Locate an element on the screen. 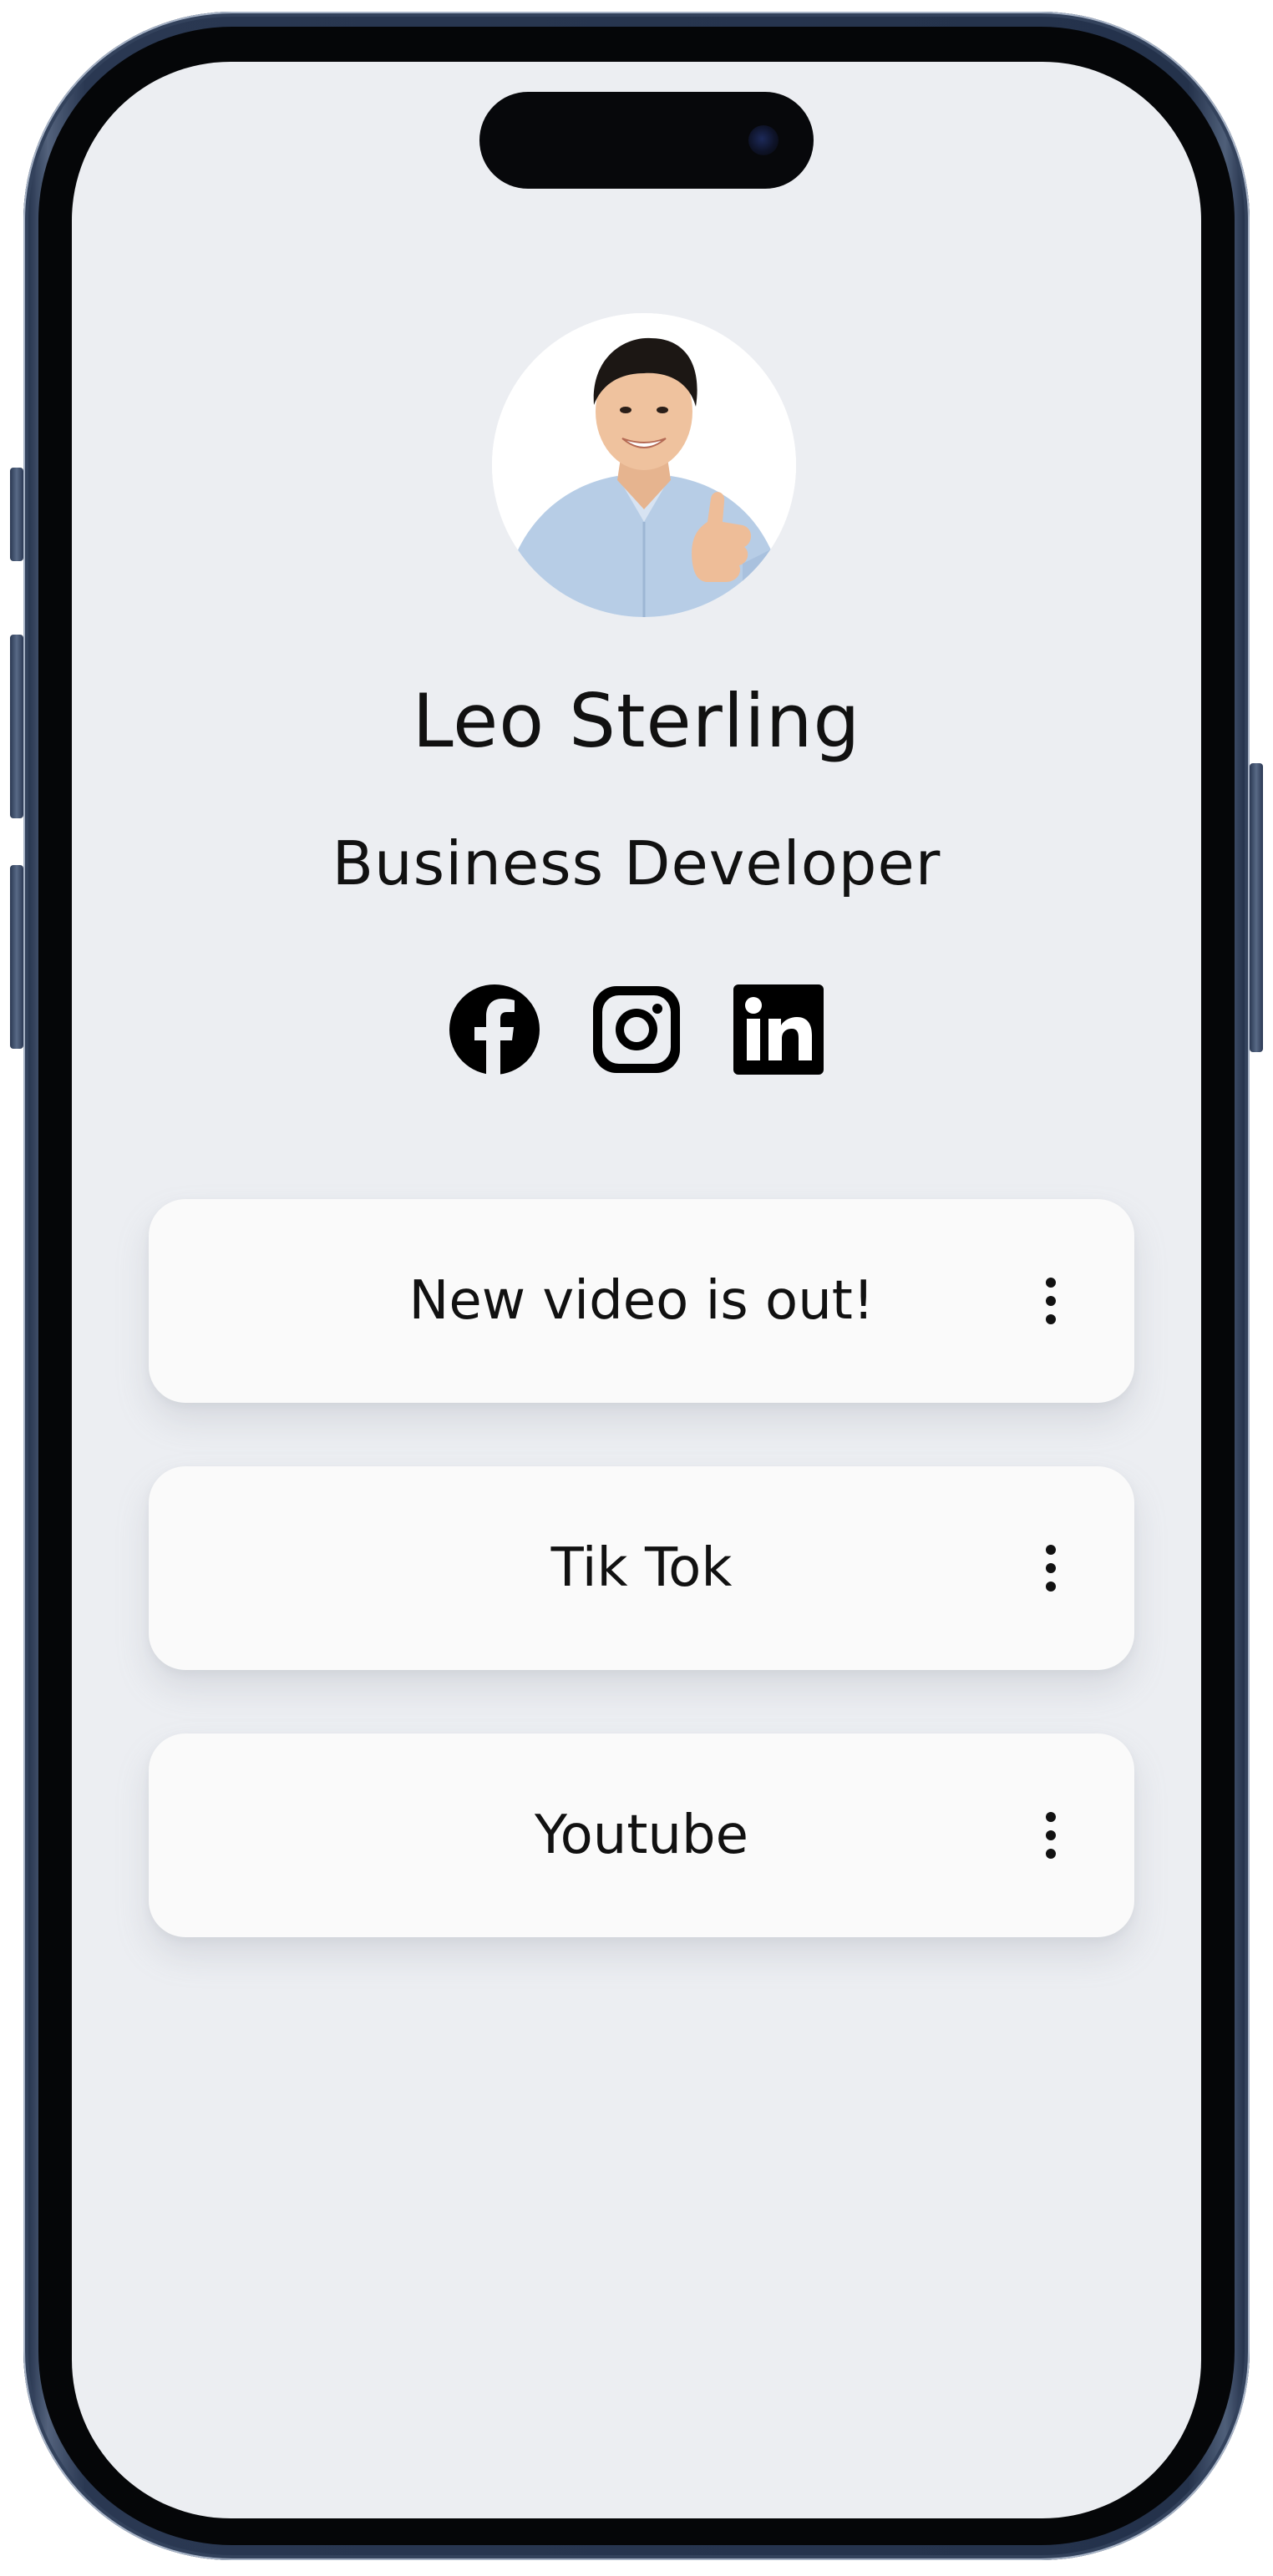 This screenshot has width=1273, height=2576. instagram-icon is located at coordinates (636, 1029).